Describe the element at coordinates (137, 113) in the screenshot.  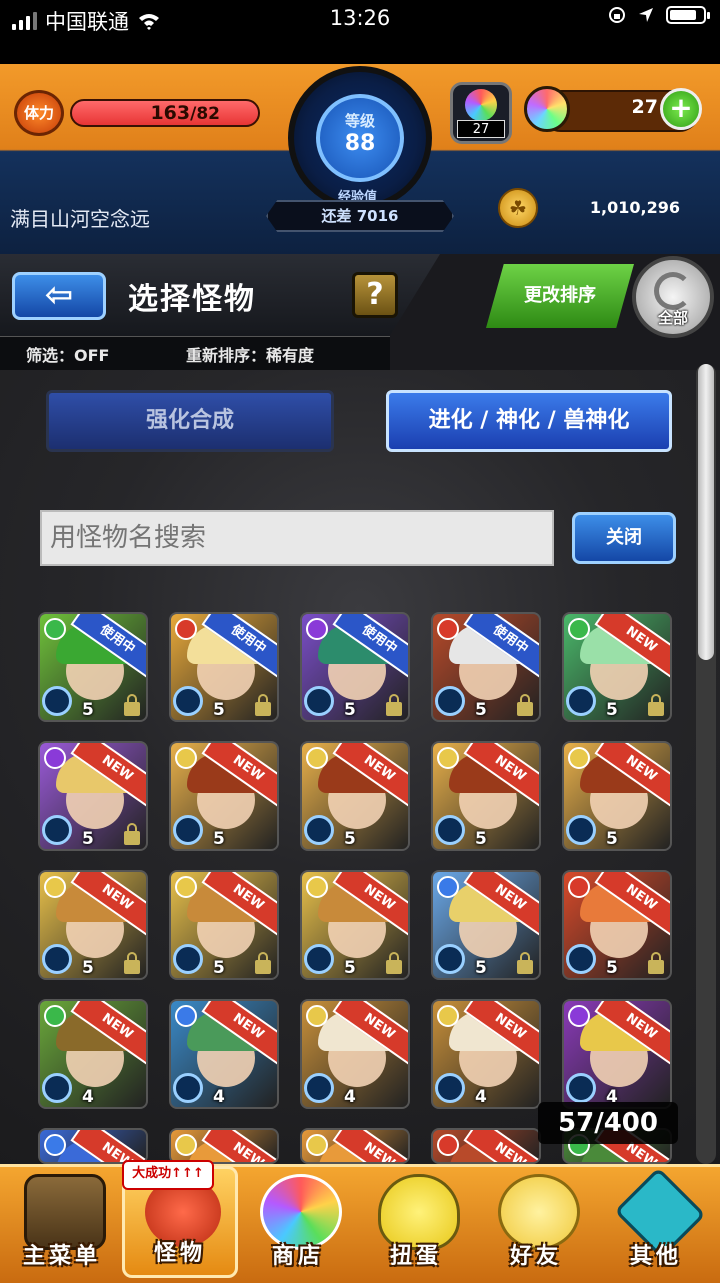
I see `stamina-meter: 体力 163/82` at that location.